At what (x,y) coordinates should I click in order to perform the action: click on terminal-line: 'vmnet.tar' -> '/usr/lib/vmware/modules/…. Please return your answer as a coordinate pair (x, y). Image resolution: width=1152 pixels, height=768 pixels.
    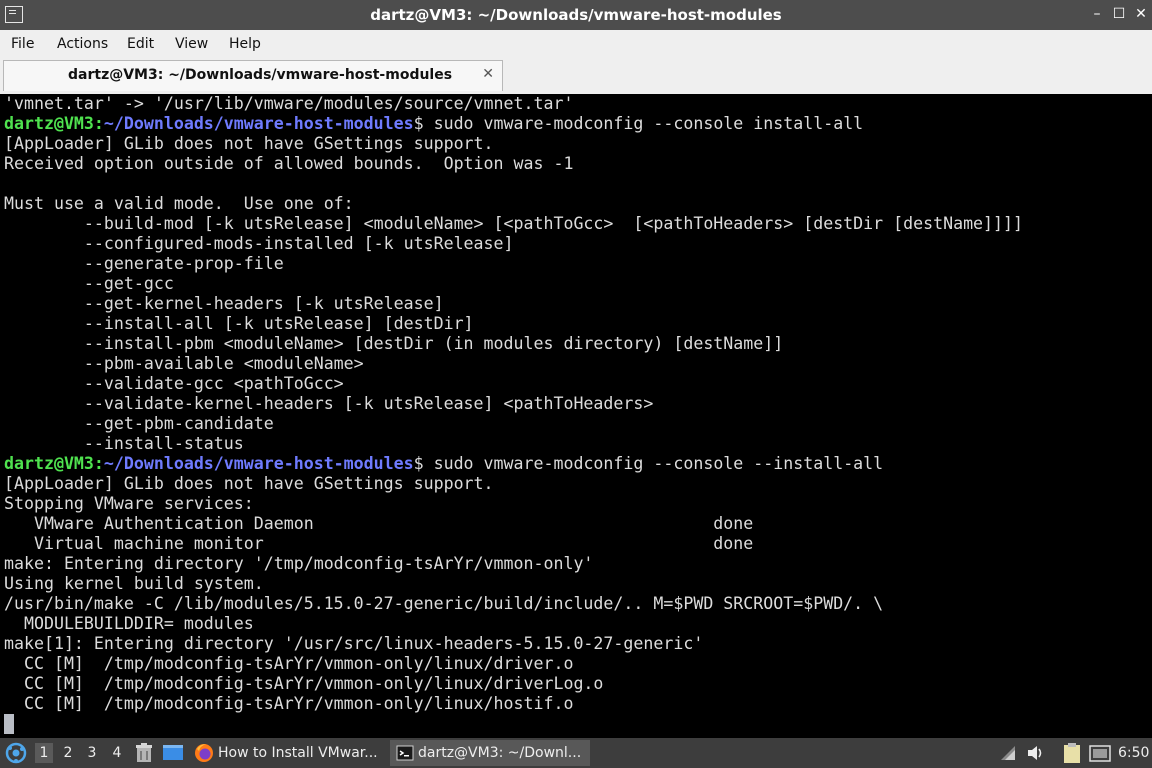
    Looking at the image, I should click on (289, 103).